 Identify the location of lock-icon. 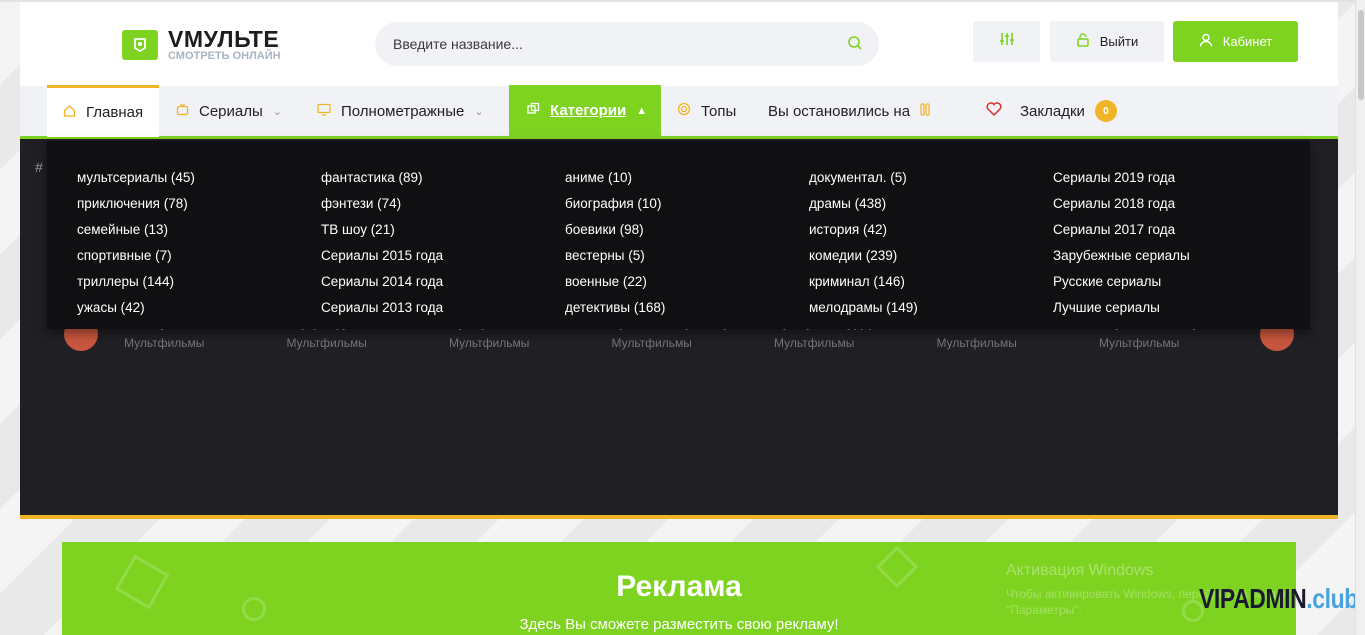
(1083, 41).